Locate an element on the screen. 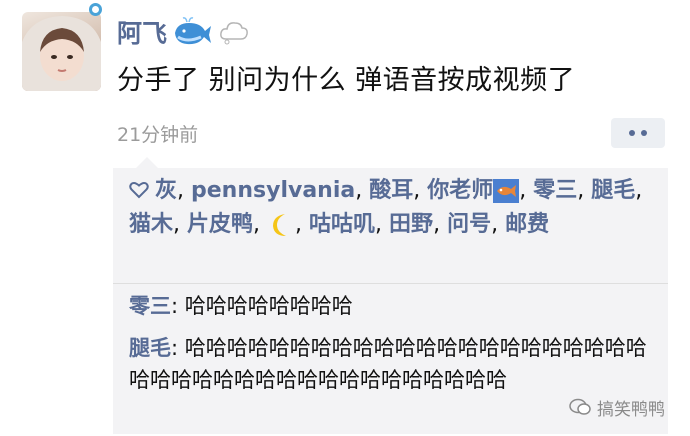 The height and width of the screenshot is (436, 690). comment-item: 零三: 哈哈哈哈哈哈哈哈 is located at coordinates (393, 306).